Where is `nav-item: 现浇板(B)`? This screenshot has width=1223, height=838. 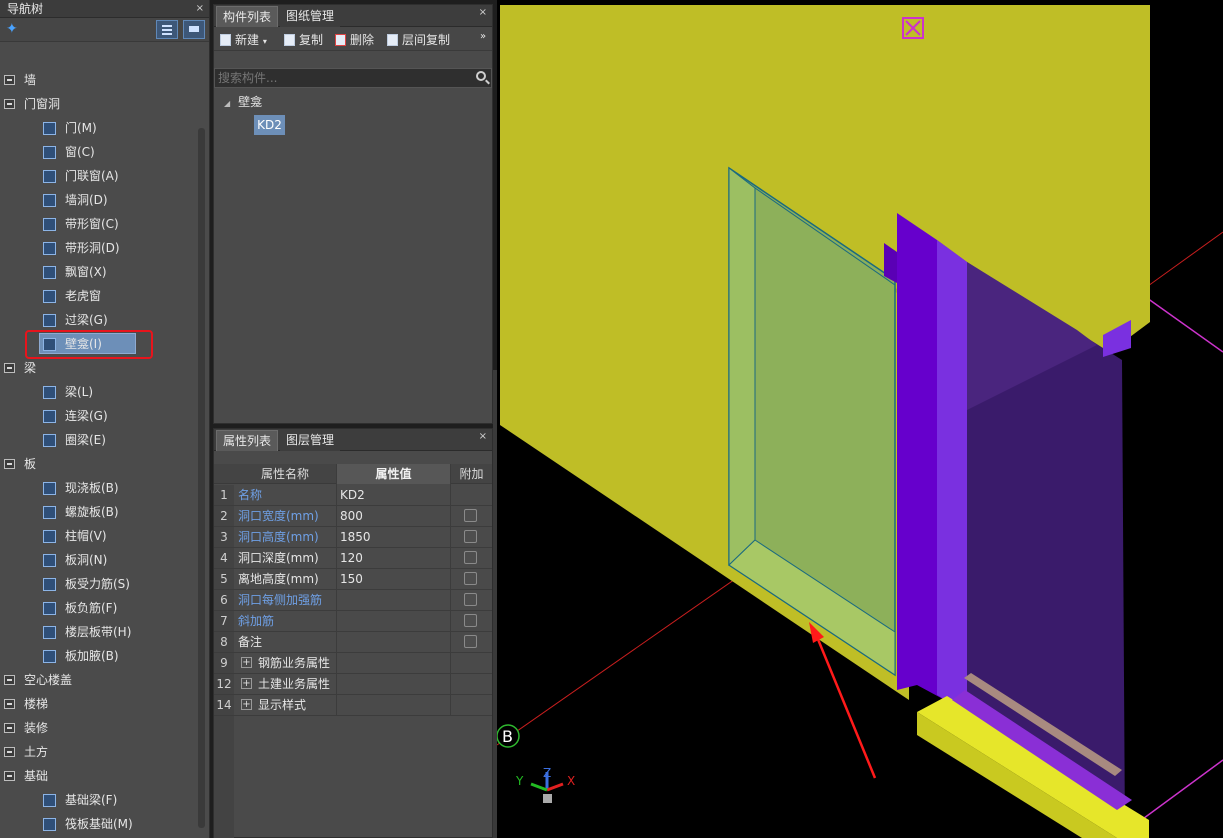
nav-item: 现浇板(B) is located at coordinates (98, 488).